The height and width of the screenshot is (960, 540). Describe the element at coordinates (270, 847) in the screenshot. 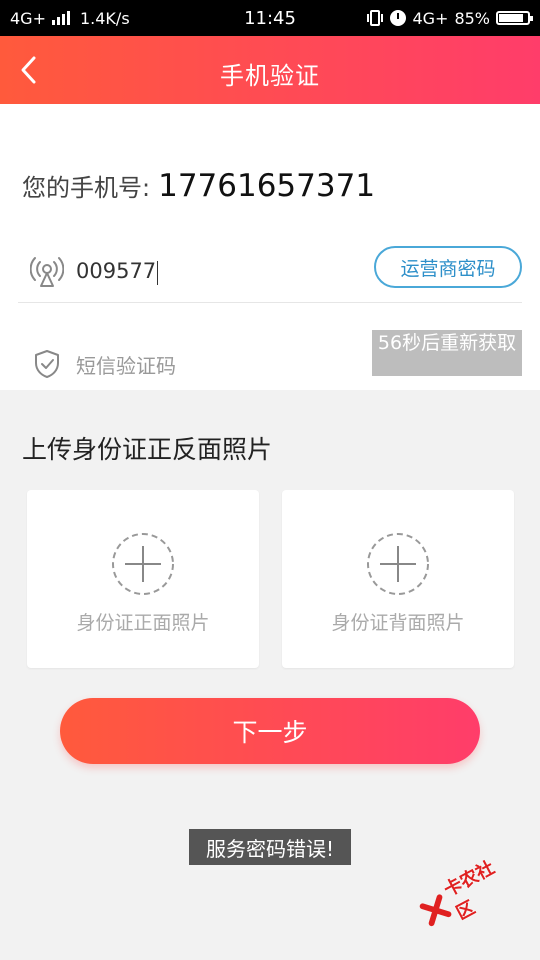

I see `error-toast: 服务密码错误!` at that location.